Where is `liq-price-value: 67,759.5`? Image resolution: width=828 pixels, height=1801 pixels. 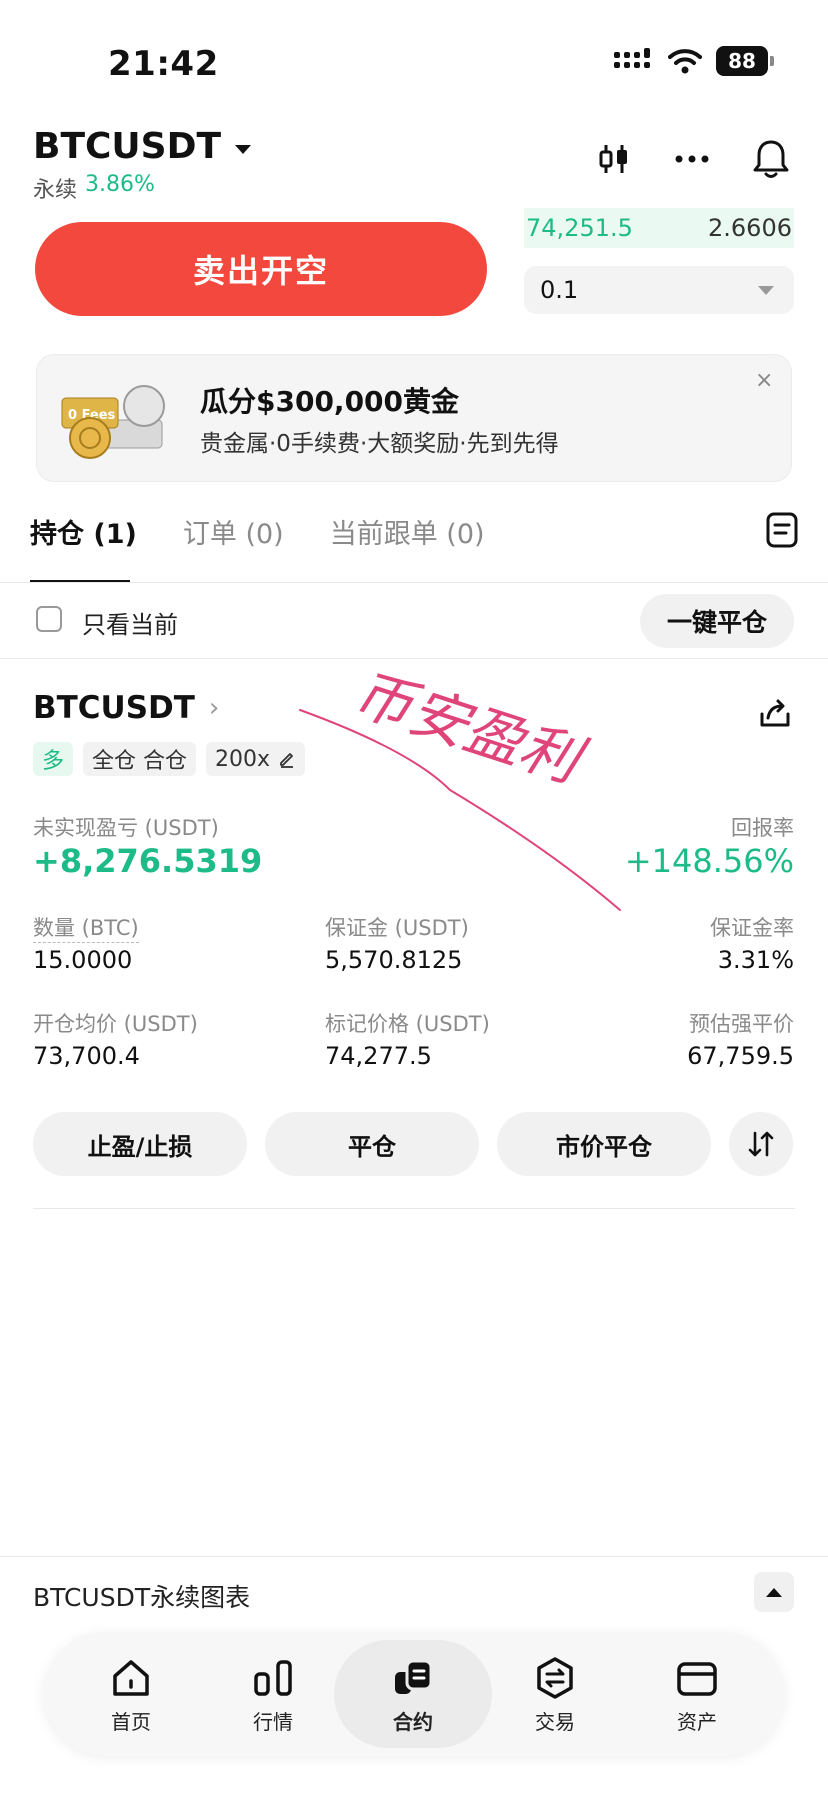 liq-price-value: 67,759.5 is located at coordinates (740, 1056).